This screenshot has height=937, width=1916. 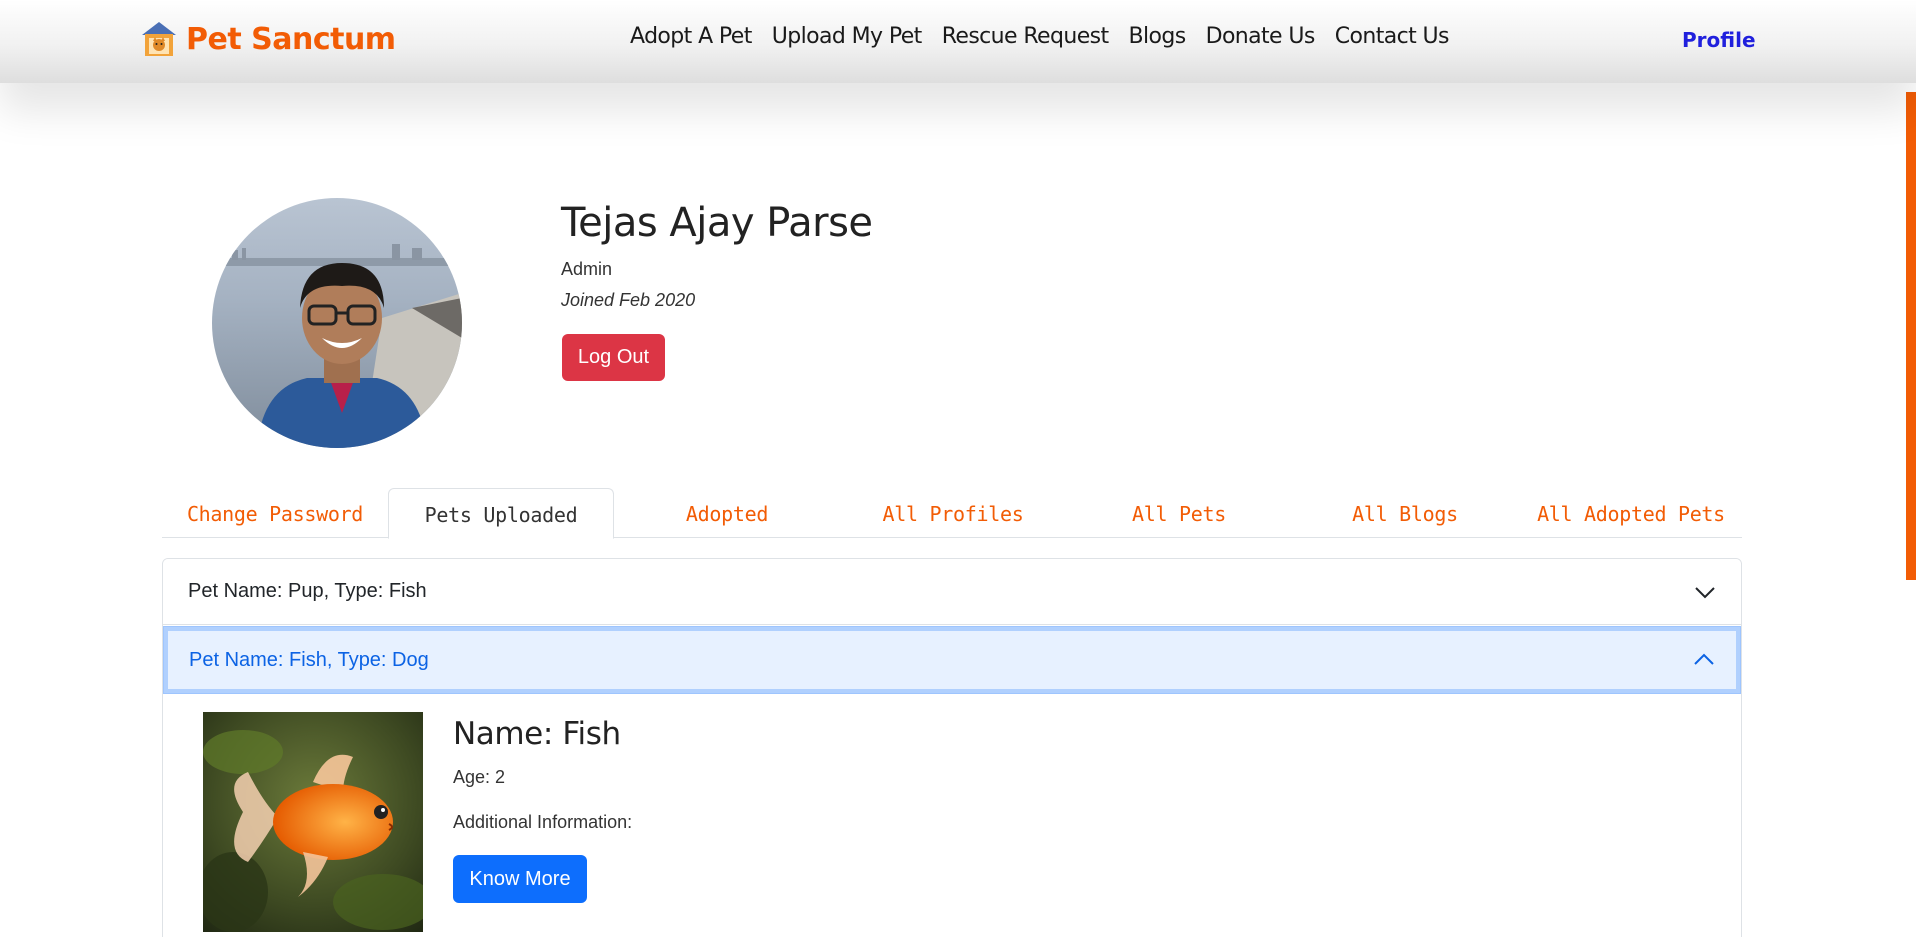 What do you see at coordinates (1025, 36) in the screenshot?
I see `nav-rescue-request: Rescue Request` at bounding box center [1025, 36].